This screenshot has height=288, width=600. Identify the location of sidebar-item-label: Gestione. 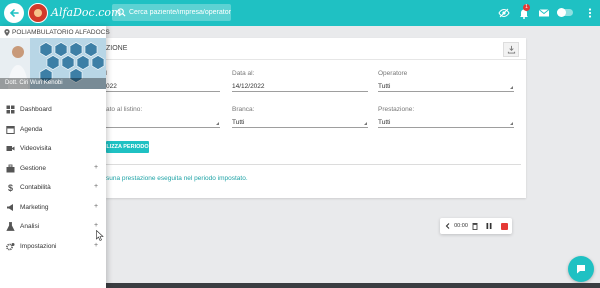
(33, 168).